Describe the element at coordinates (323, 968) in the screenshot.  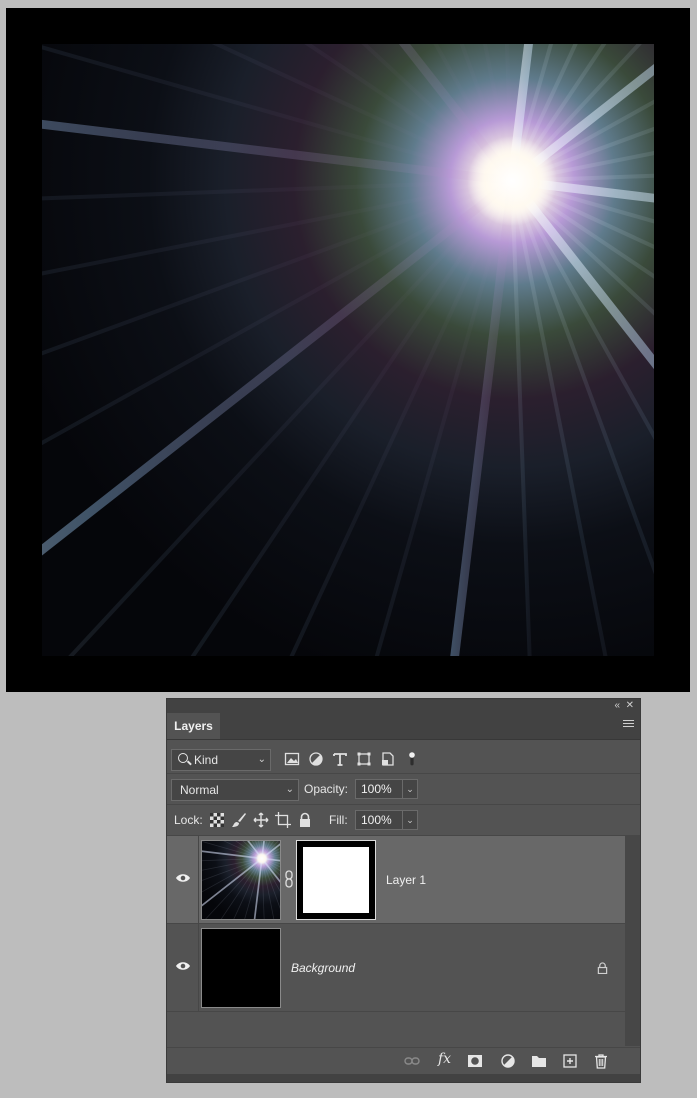
I see `layer-name: Background` at that location.